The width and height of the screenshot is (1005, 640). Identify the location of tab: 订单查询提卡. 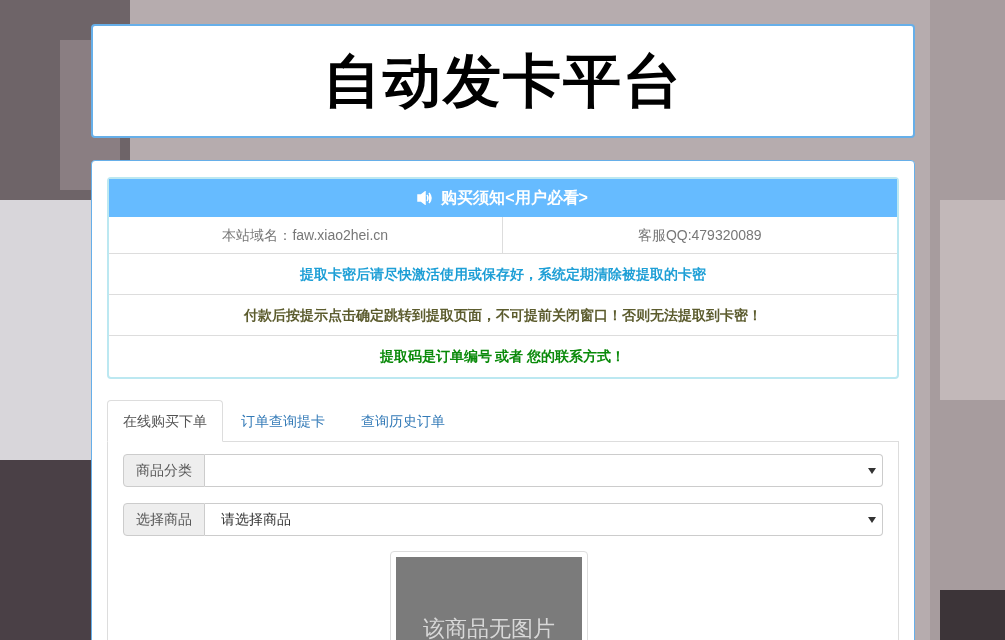
(282, 421).